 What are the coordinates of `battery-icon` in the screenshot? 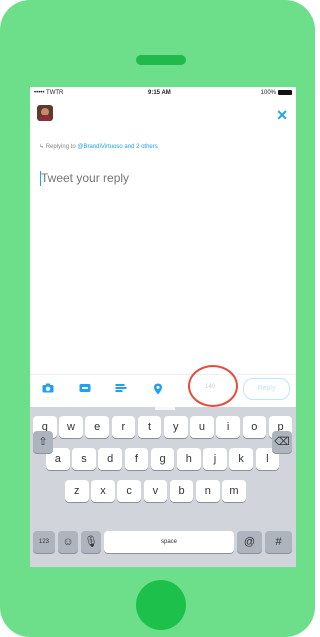 It's located at (285, 92).